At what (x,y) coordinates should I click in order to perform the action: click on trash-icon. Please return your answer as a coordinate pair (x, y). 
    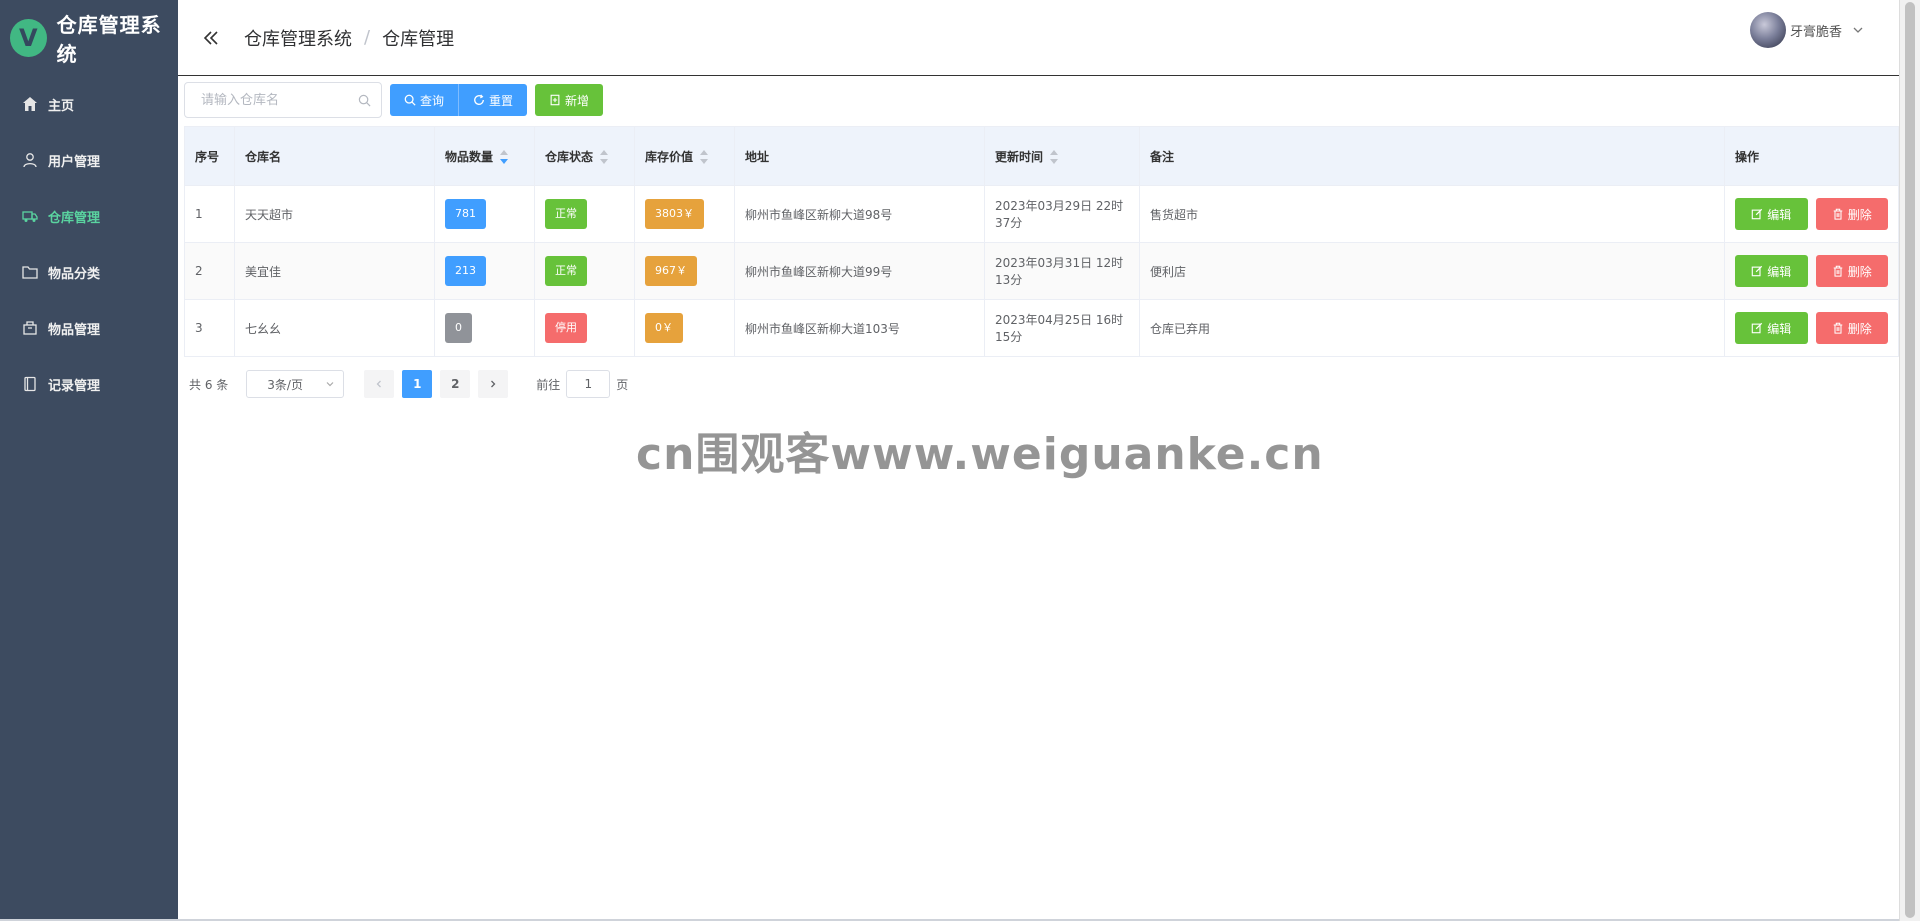
    Looking at the image, I should click on (1838, 214).